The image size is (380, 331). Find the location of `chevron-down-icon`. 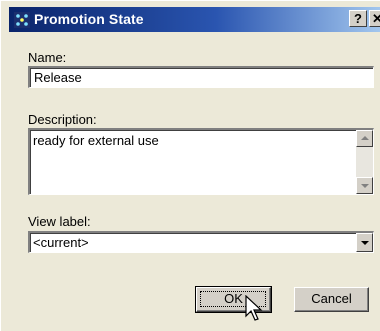

chevron-down-icon is located at coordinates (365, 243).